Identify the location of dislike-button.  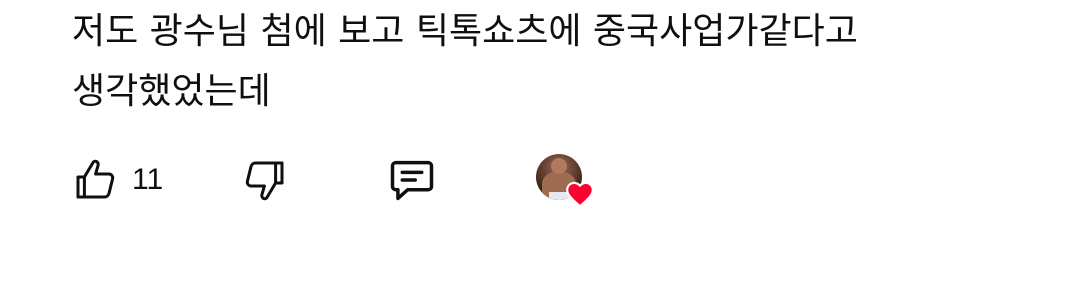
(264, 180).